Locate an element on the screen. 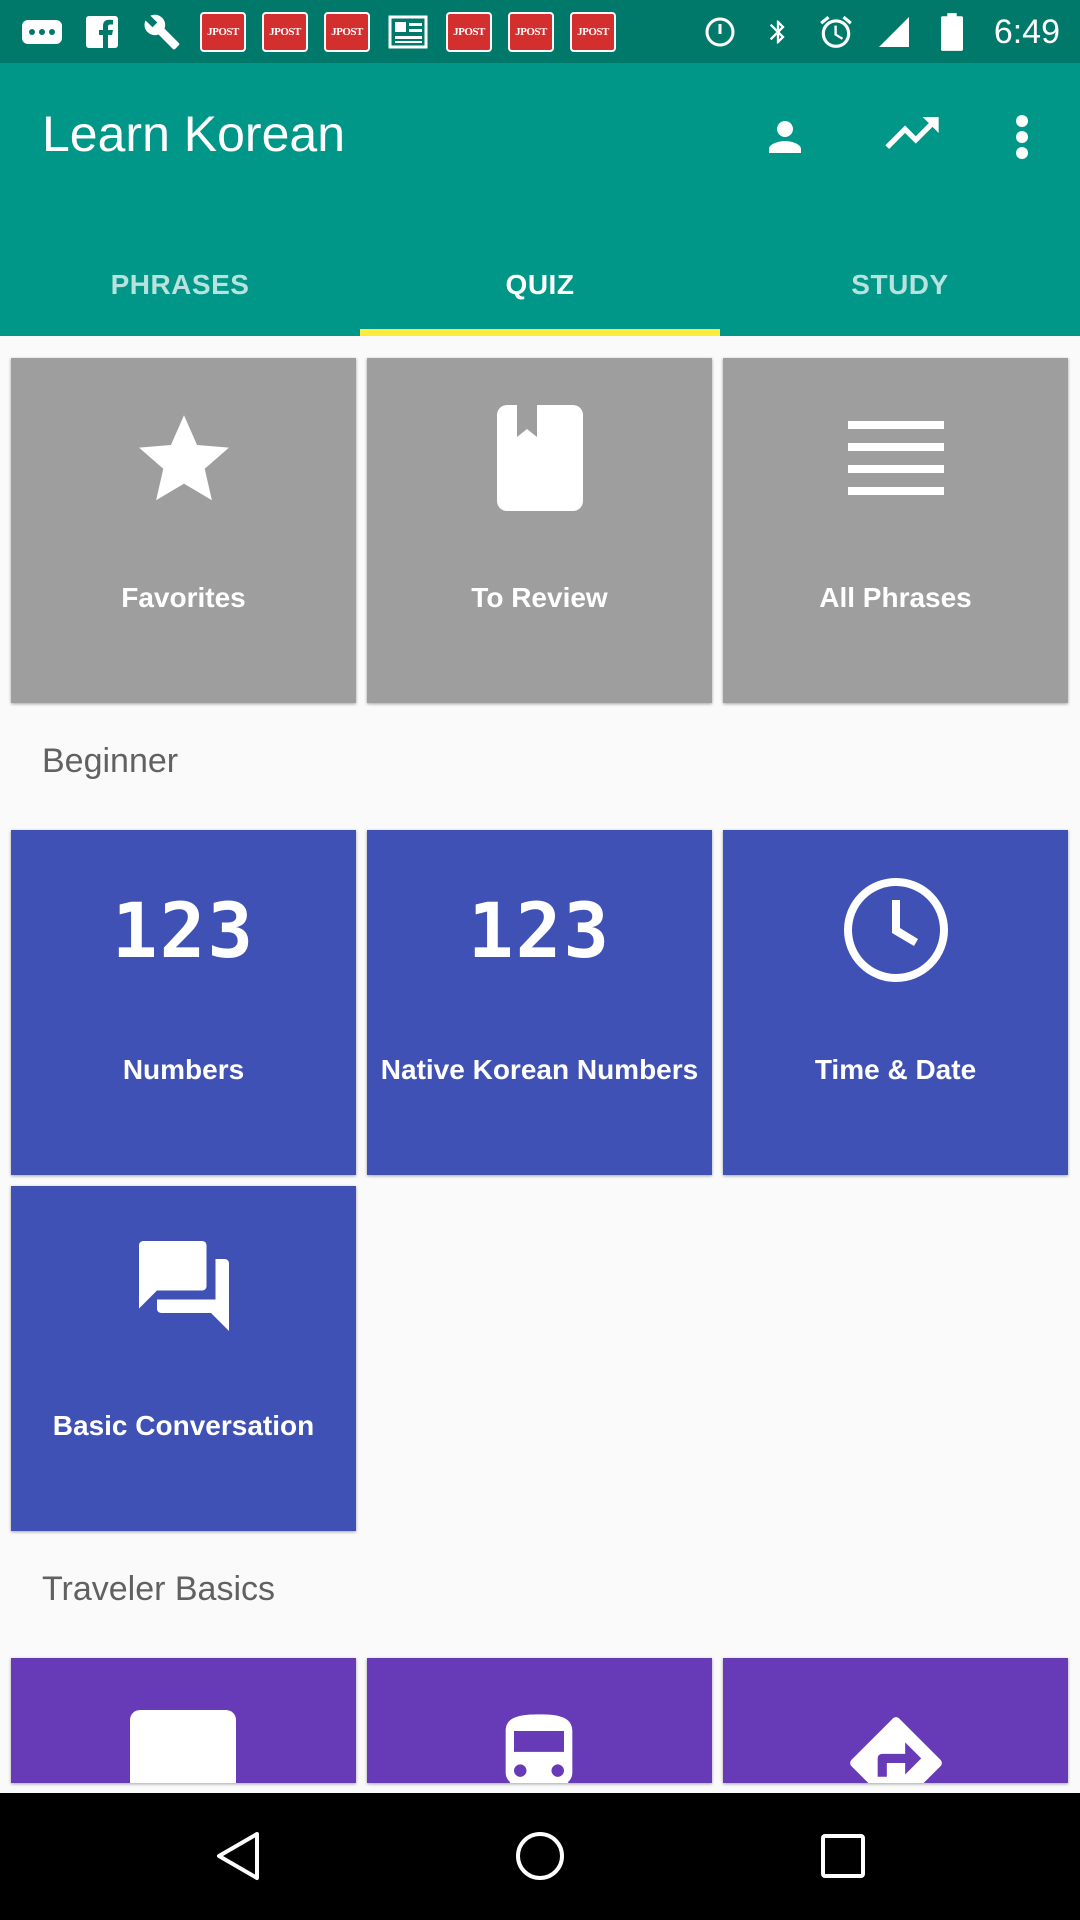 The image size is (1080, 1920). status-bar: JPOST JPOST JPOST JPOST JPOST JPOST 6:49 is located at coordinates (540, 31).